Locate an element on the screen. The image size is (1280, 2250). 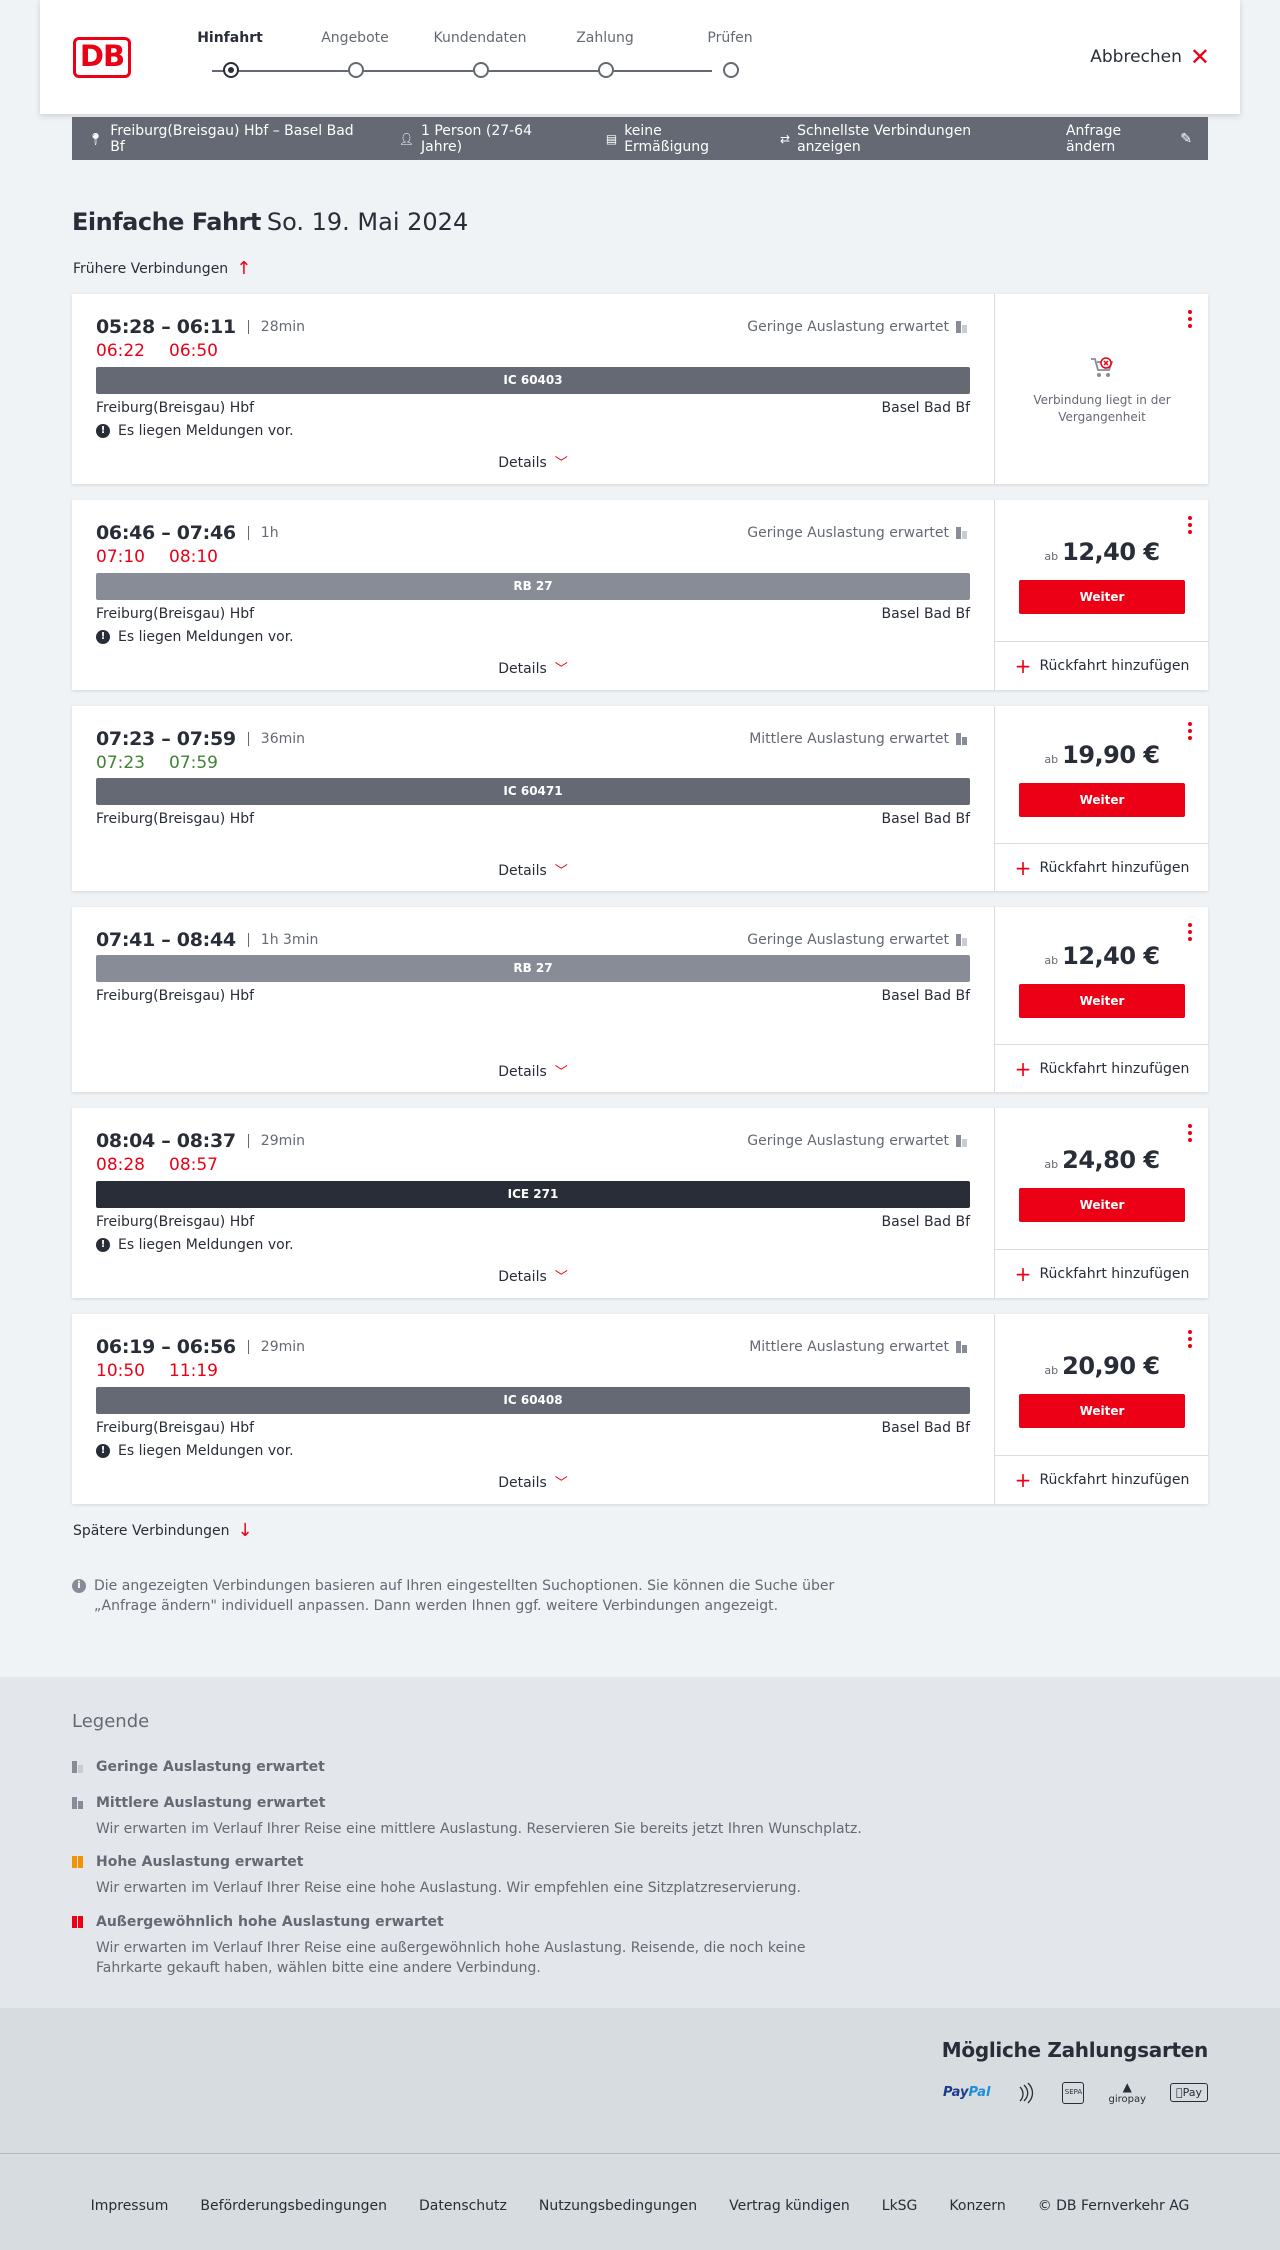
occupancy-text: Mittlere Auslastung erwartet is located at coordinates (849, 1347).